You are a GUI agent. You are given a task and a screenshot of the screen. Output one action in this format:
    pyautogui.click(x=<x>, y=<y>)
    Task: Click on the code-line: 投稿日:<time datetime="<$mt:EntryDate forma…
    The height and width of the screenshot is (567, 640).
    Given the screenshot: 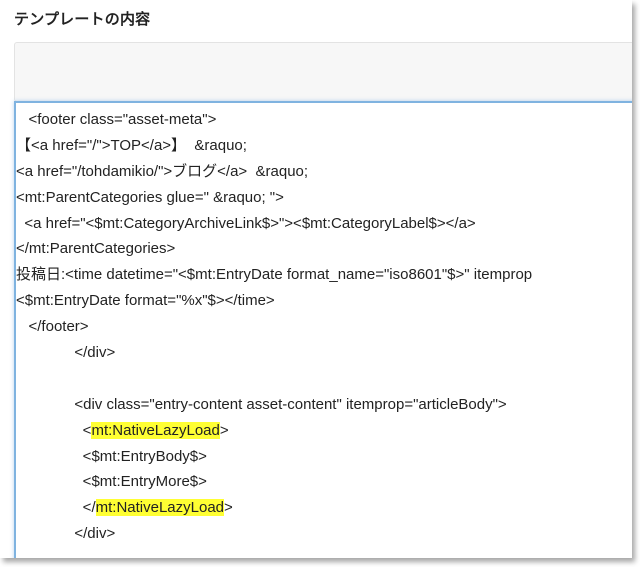 What is the action you would take?
    pyautogui.click(x=324, y=275)
    